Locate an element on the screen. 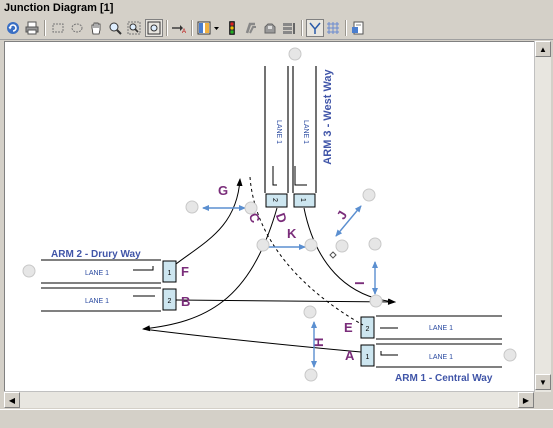 The image size is (553, 428). flow-letter-a: A is located at coordinates (350, 355).